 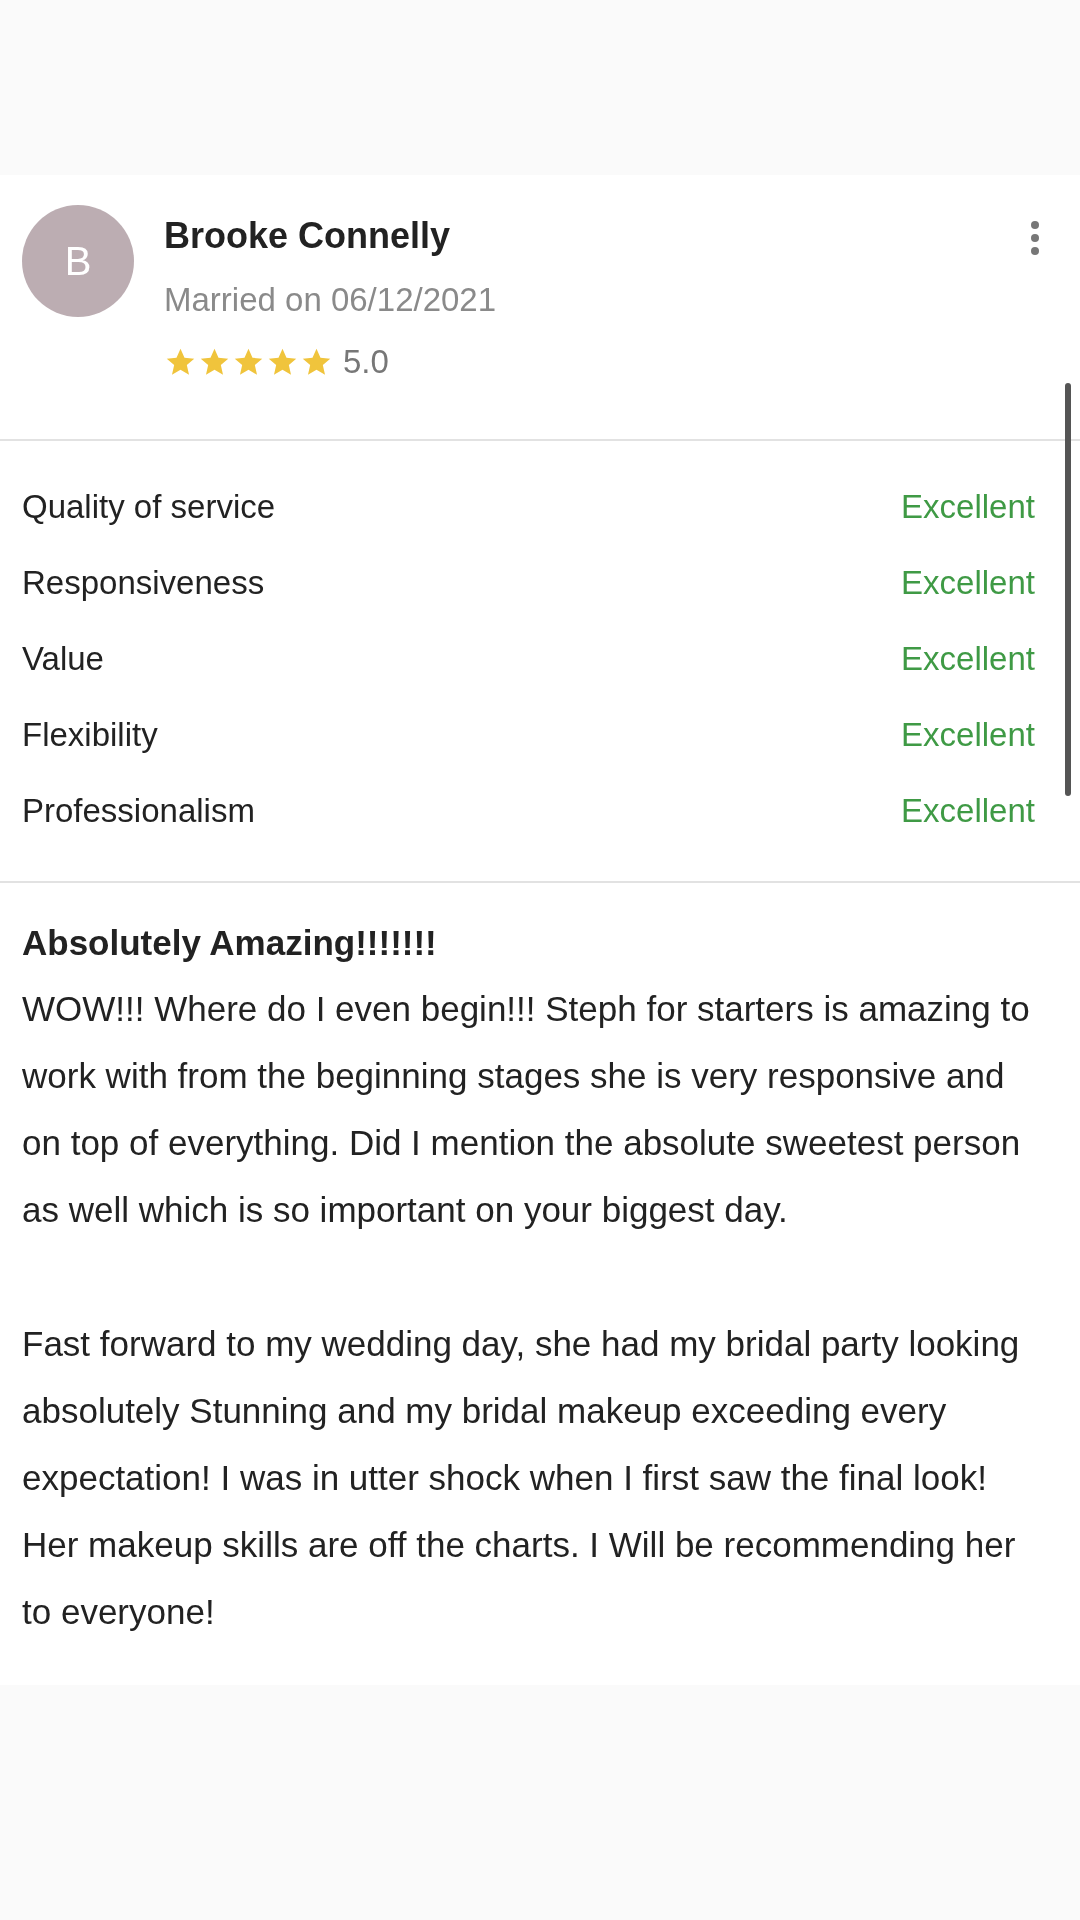 What do you see at coordinates (366, 362) in the screenshot?
I see `rating-score: 5.0` at bounding box center [366, 362].